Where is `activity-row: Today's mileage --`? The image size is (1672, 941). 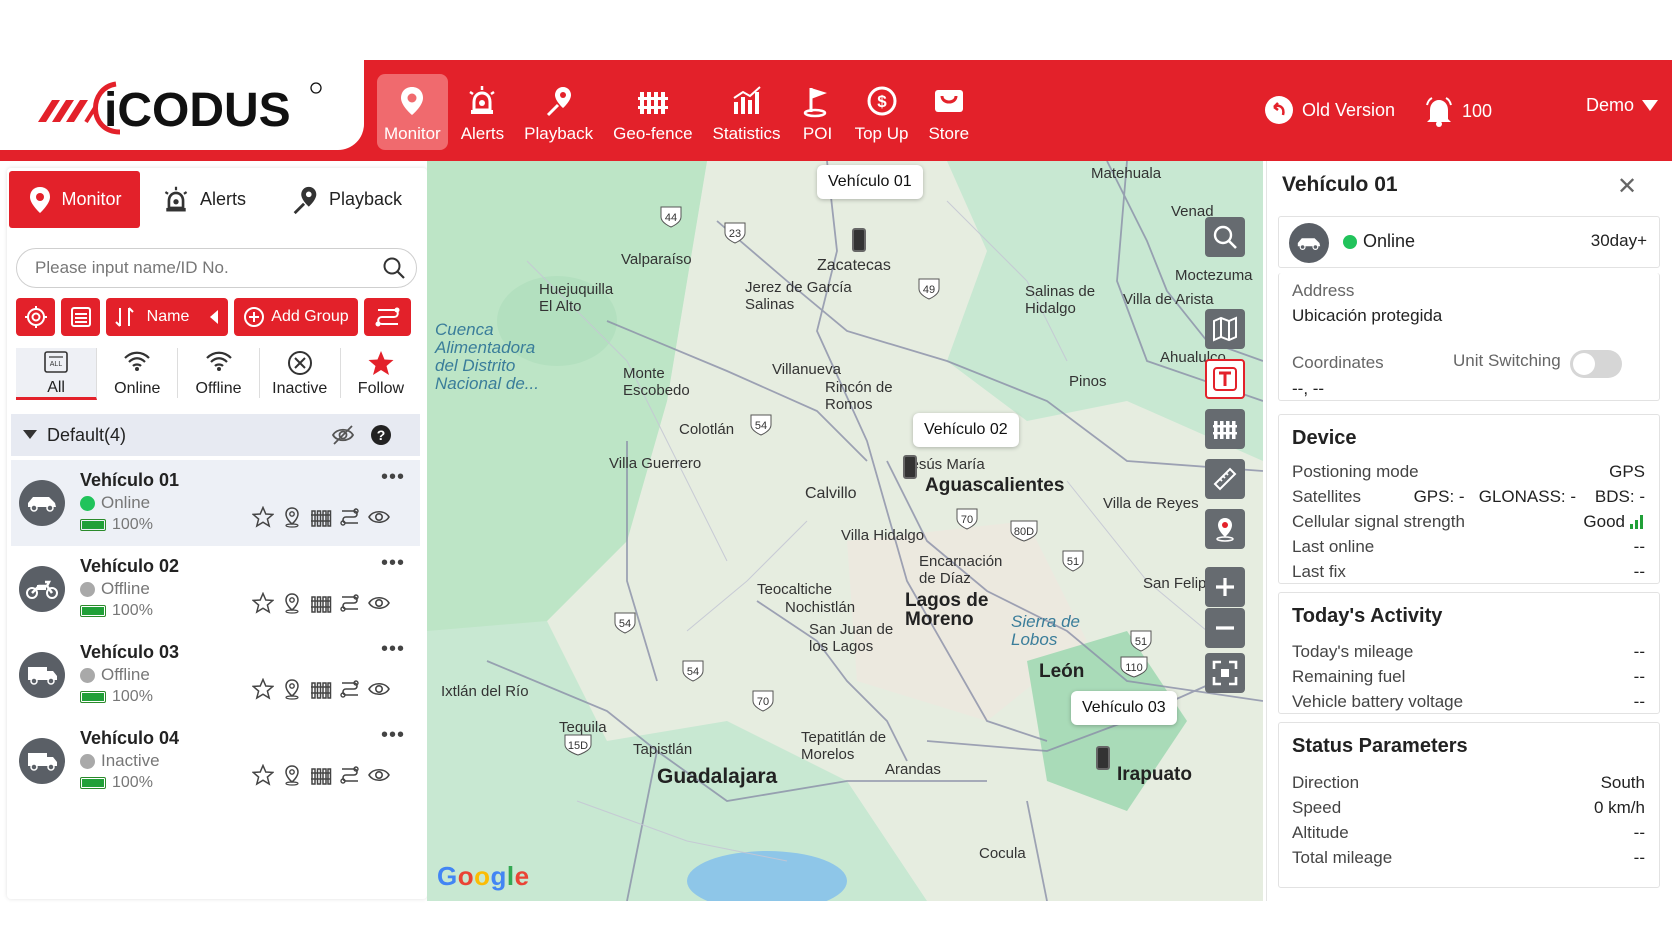 activity-row: Today's mileage -- is located at coordinates (1468, 652).